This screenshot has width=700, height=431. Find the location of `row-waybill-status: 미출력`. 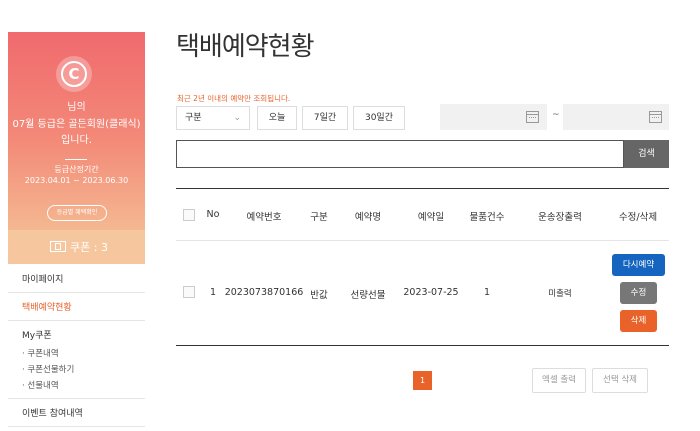

row-waybill-status: 미출력 is located at coordinates (560, 294).